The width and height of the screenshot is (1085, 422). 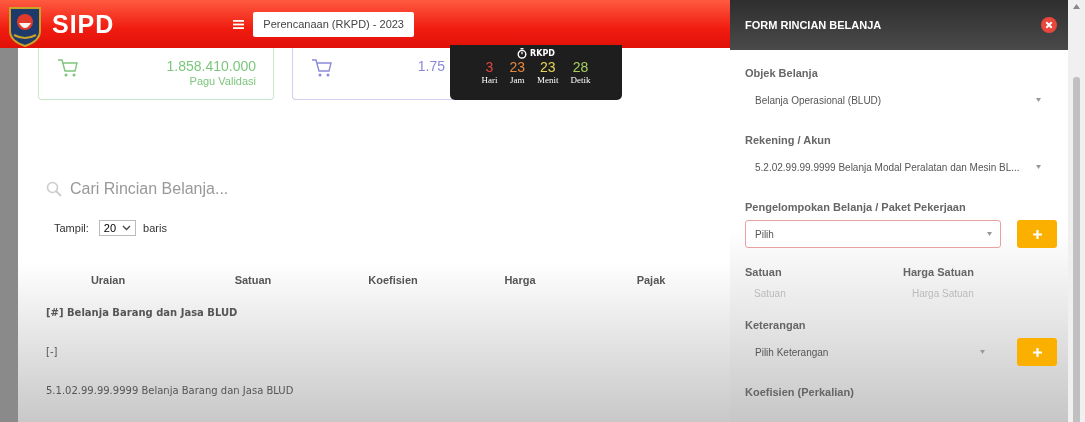 What do you see at coordinates (117, 228) in the screenshot?
I see `page-size-select: 20` at bounding box center [117, 228].